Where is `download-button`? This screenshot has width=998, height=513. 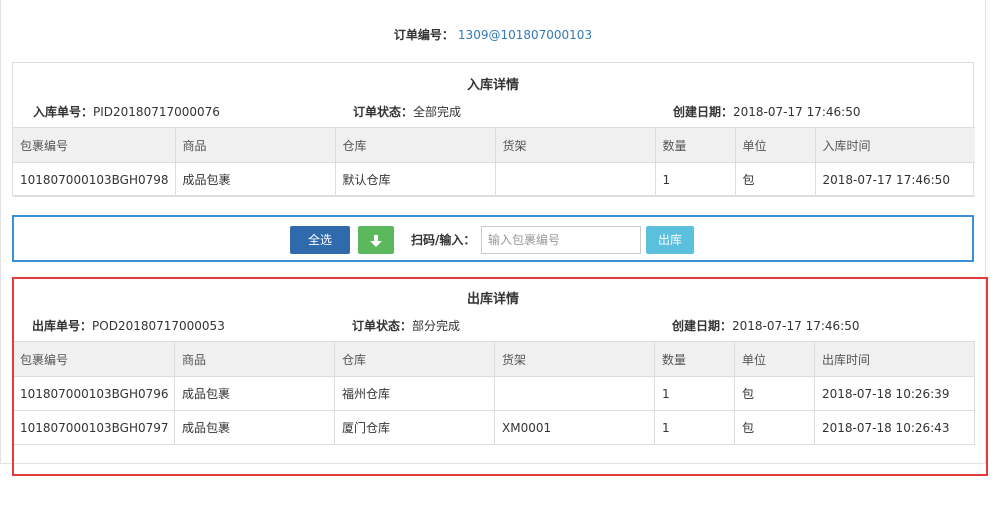 download-button is located at coordinates (376, 240).